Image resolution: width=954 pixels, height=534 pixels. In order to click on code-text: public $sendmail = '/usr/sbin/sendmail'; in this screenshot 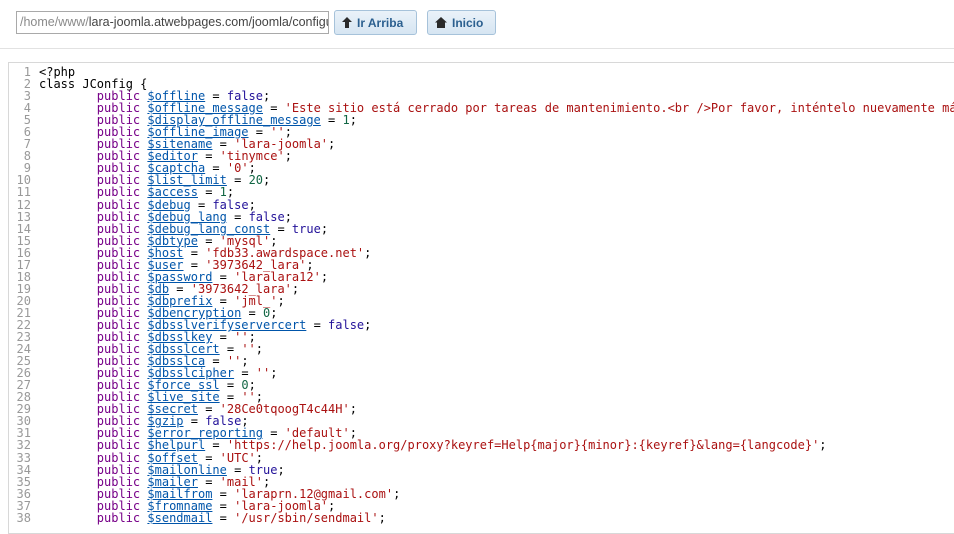, I will do `click(212, 518)`.